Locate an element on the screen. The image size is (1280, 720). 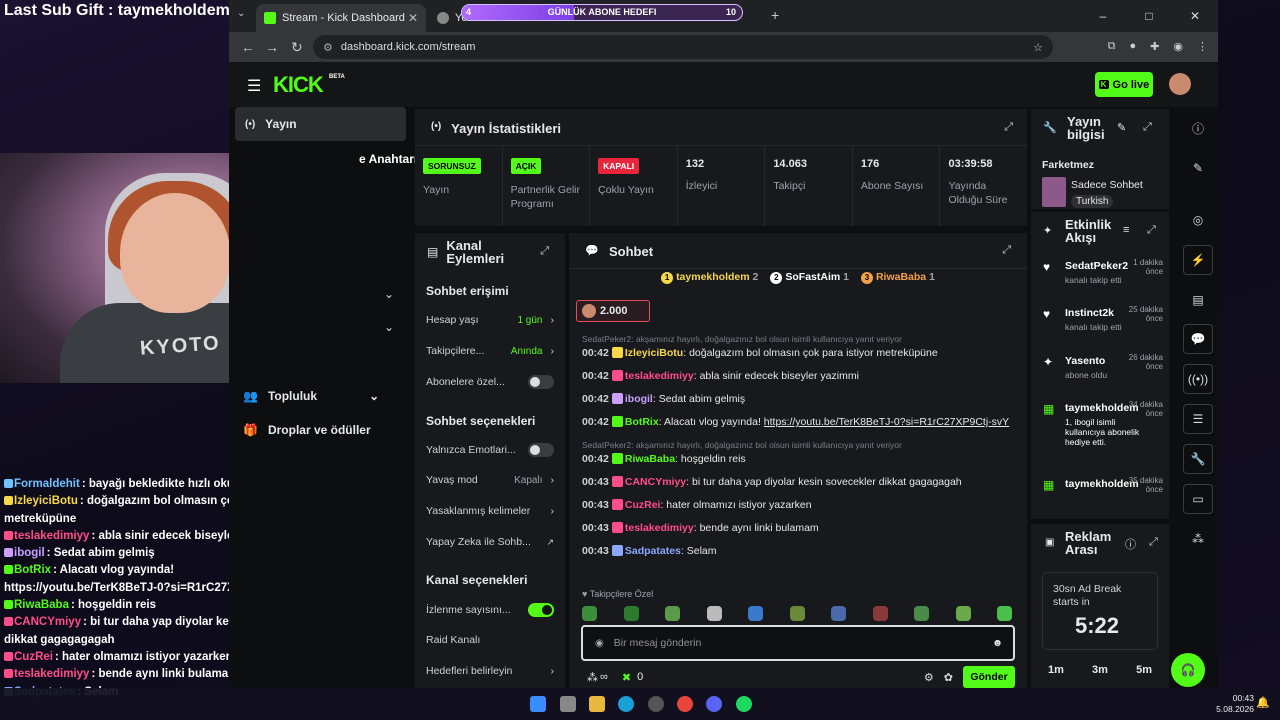
go-live-button: K Go live is located at coordinates (1124, 84).